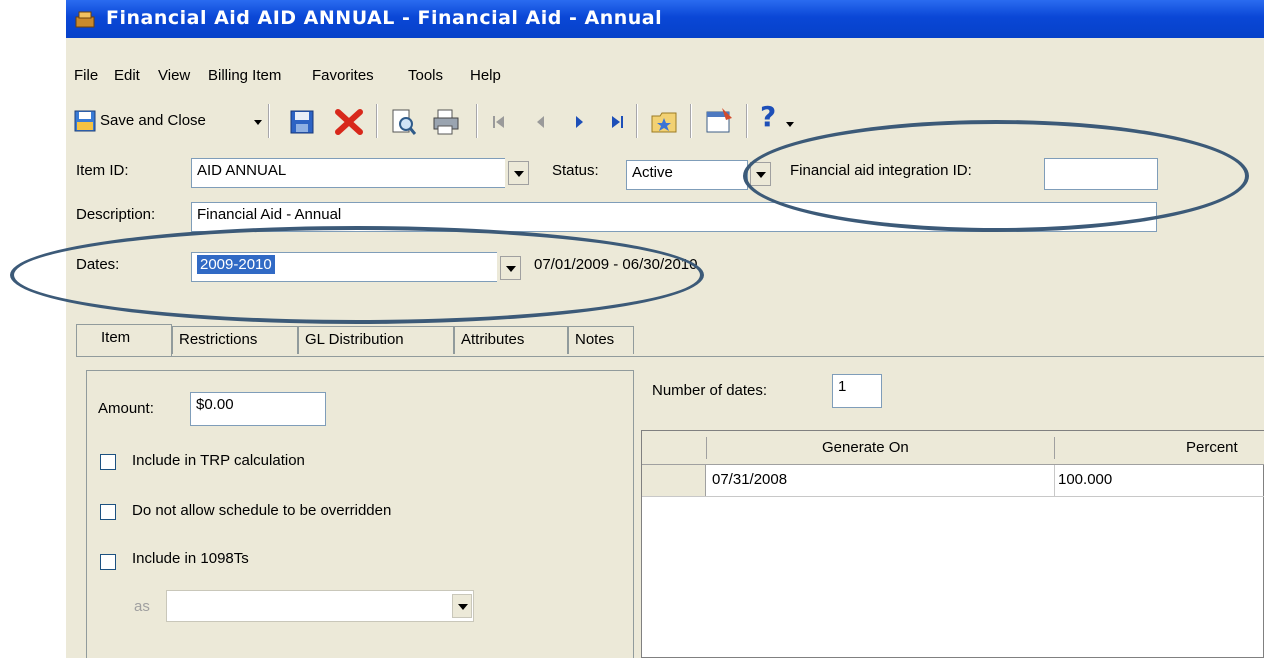 The width and height of the screenshot is (1264, 658). What do you see at coordinates (575, 170) in the screenshot?
I see `status-label: Status:` at bounding box center [575, 170].